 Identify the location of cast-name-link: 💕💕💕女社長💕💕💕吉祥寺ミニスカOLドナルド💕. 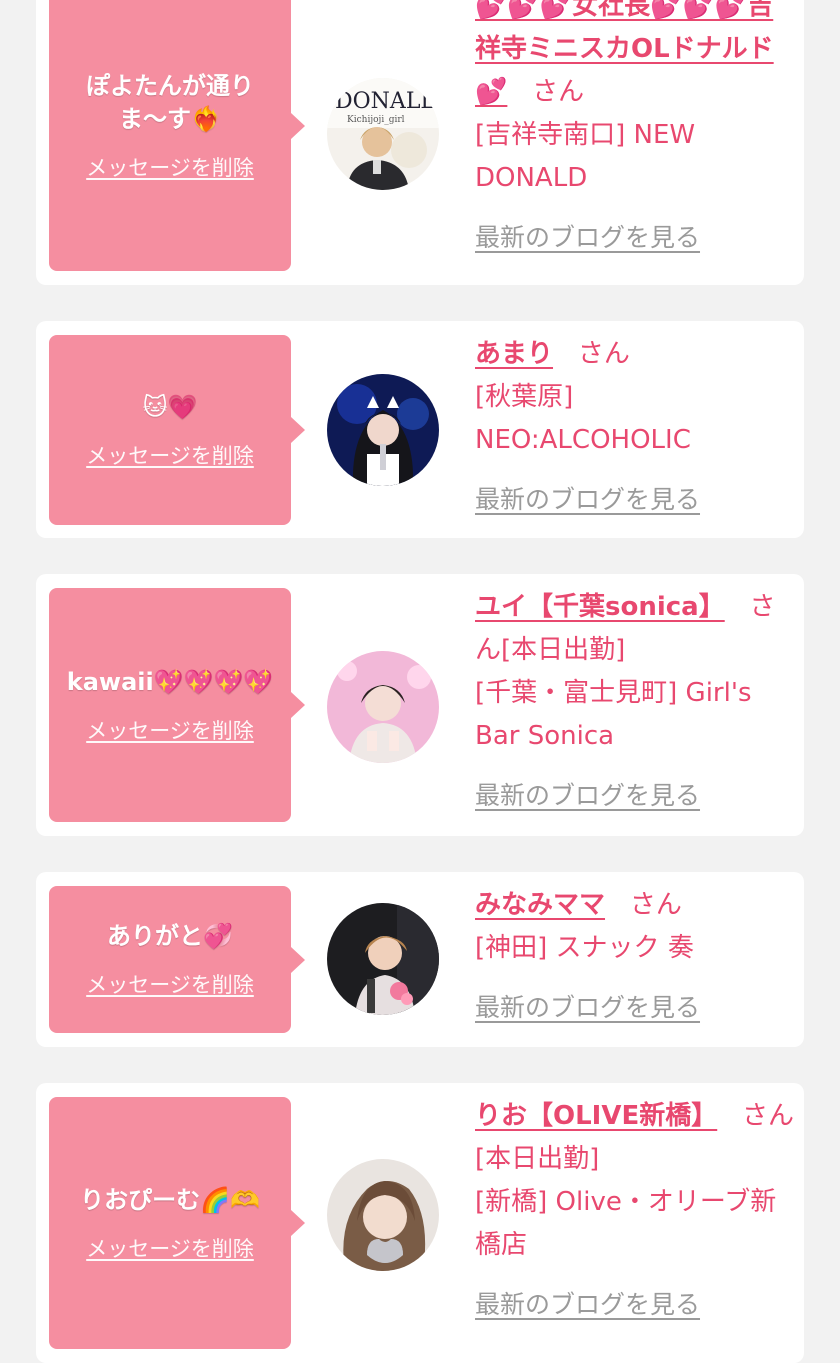
(624, 53).